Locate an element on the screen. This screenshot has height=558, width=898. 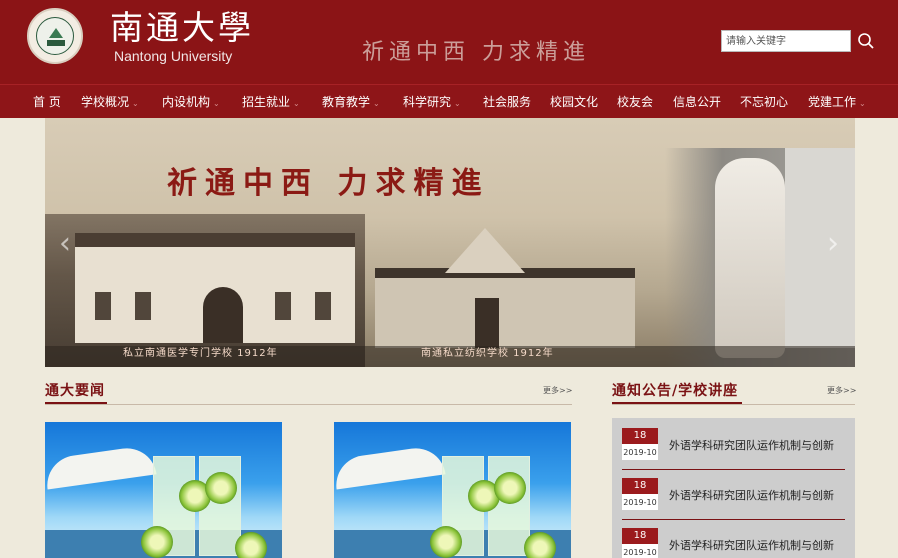
historic-building-textile-school is located at coordinates (505, 288).